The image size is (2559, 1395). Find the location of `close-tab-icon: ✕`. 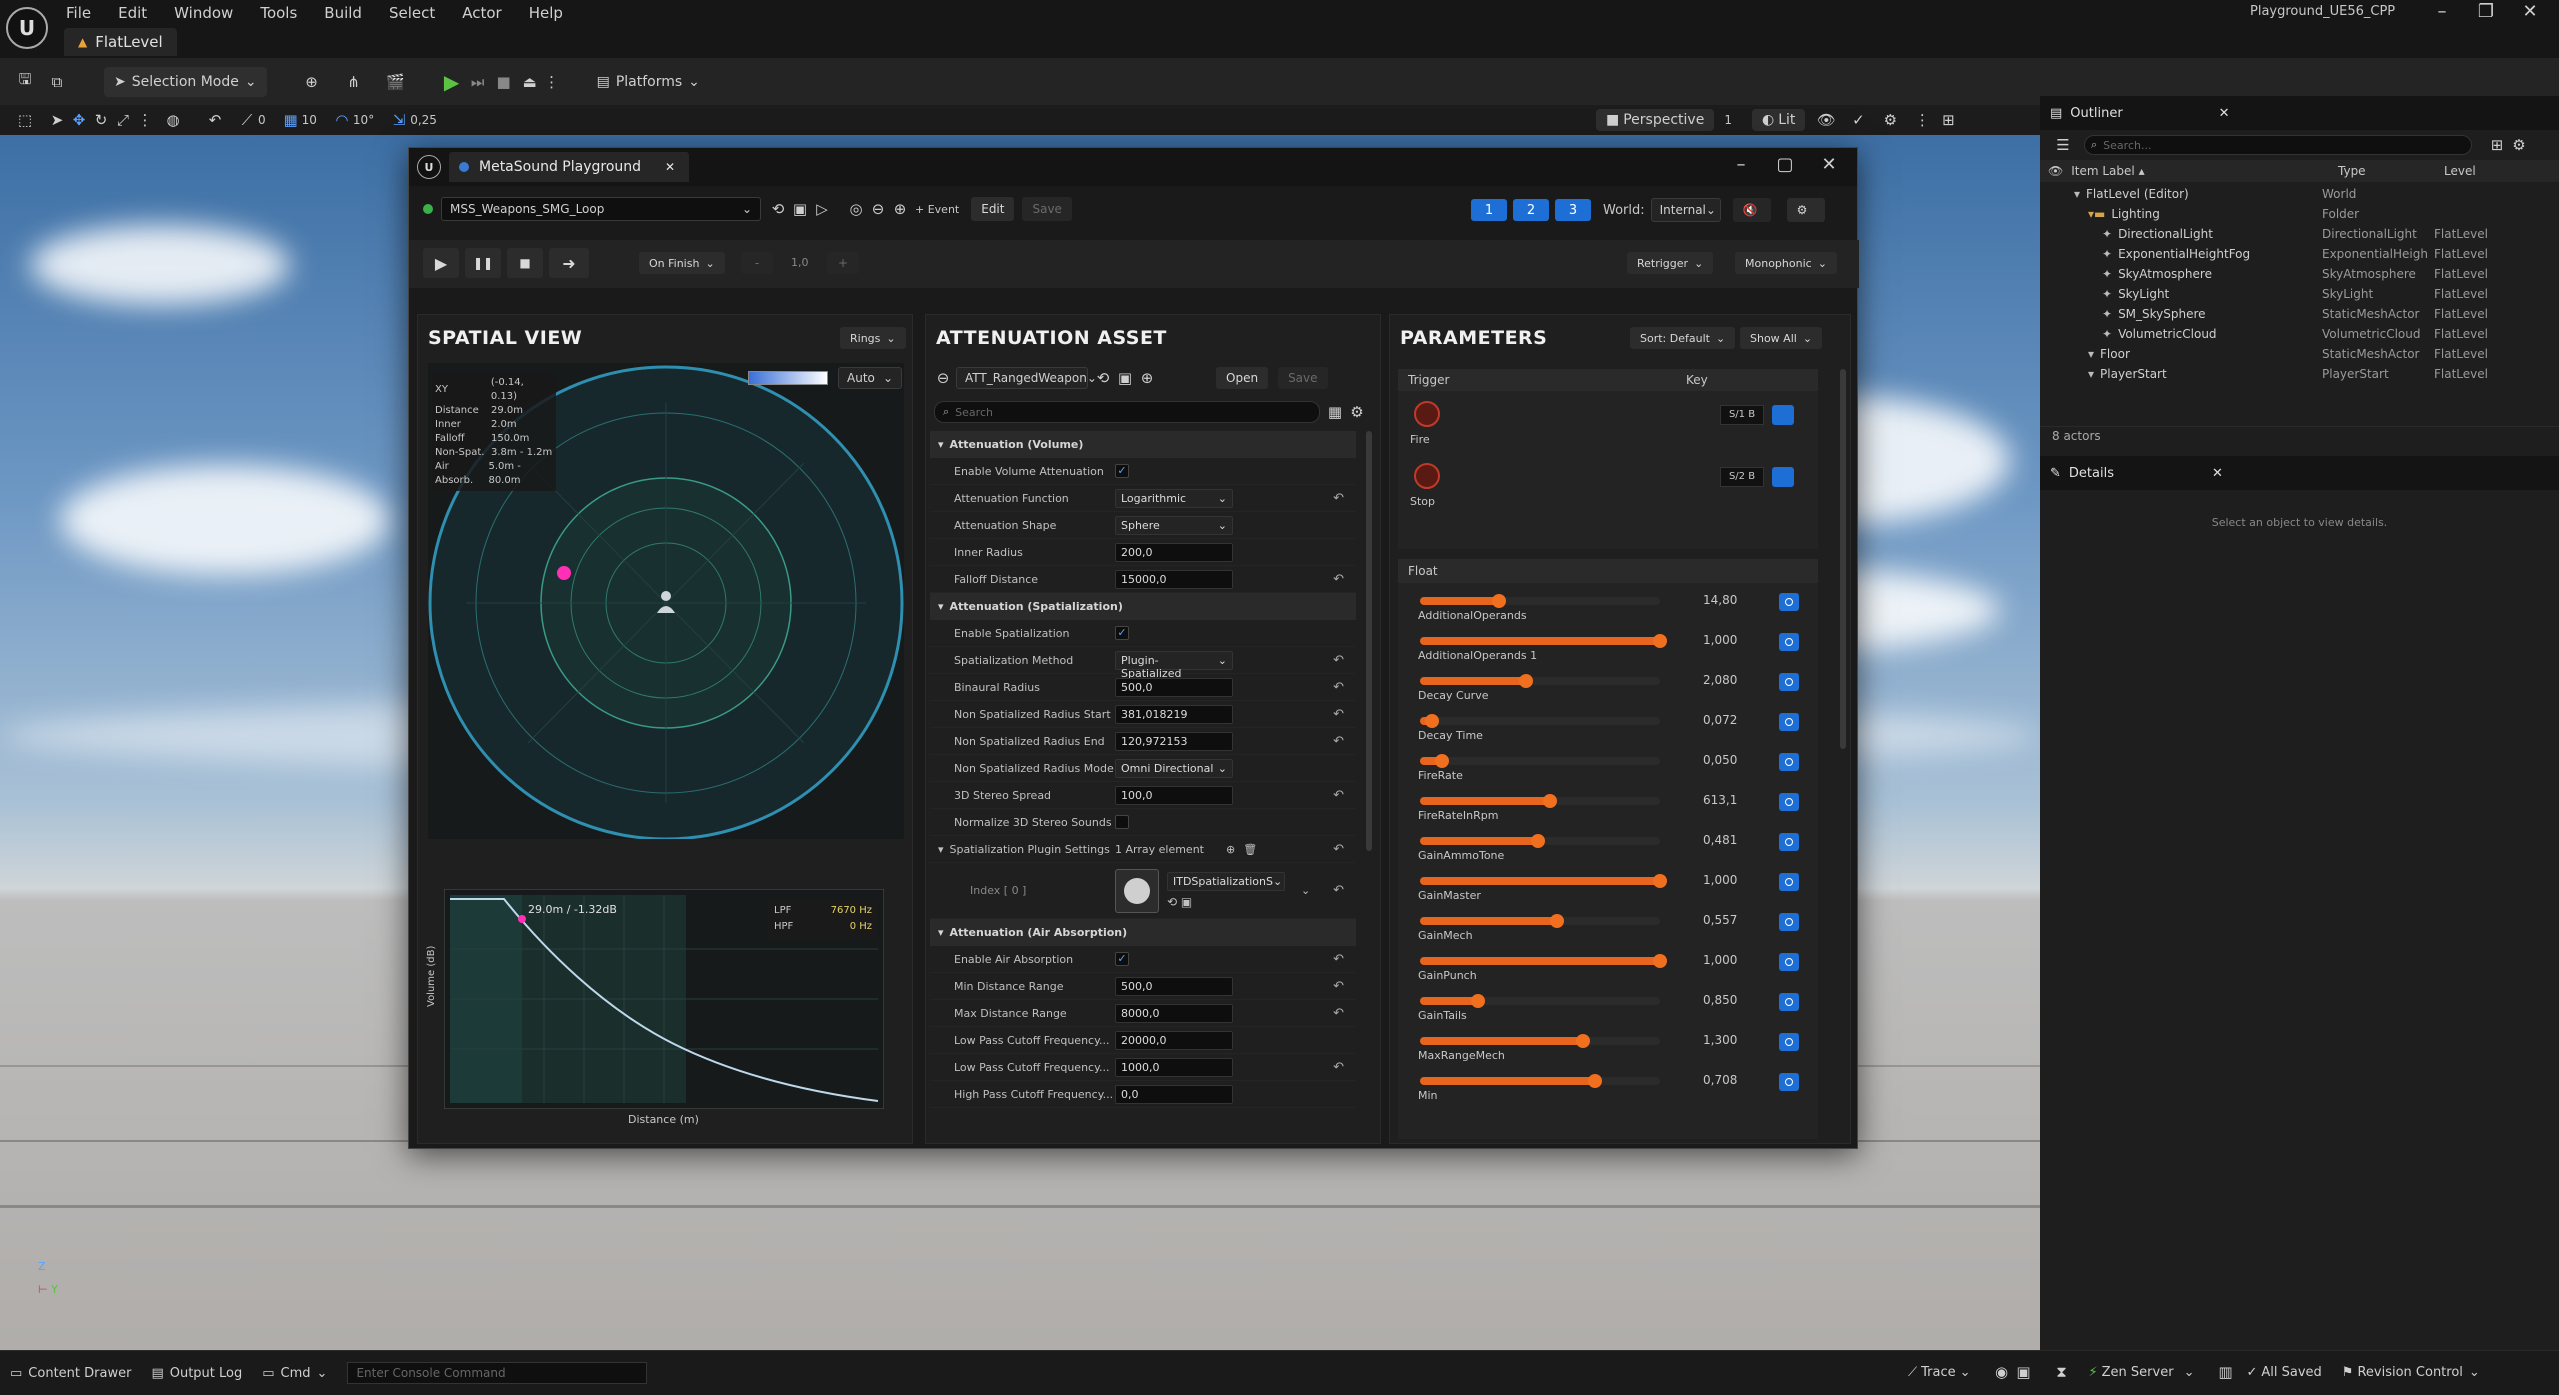

close-tab-icon: ✕ is located at coordinates (670, 167).